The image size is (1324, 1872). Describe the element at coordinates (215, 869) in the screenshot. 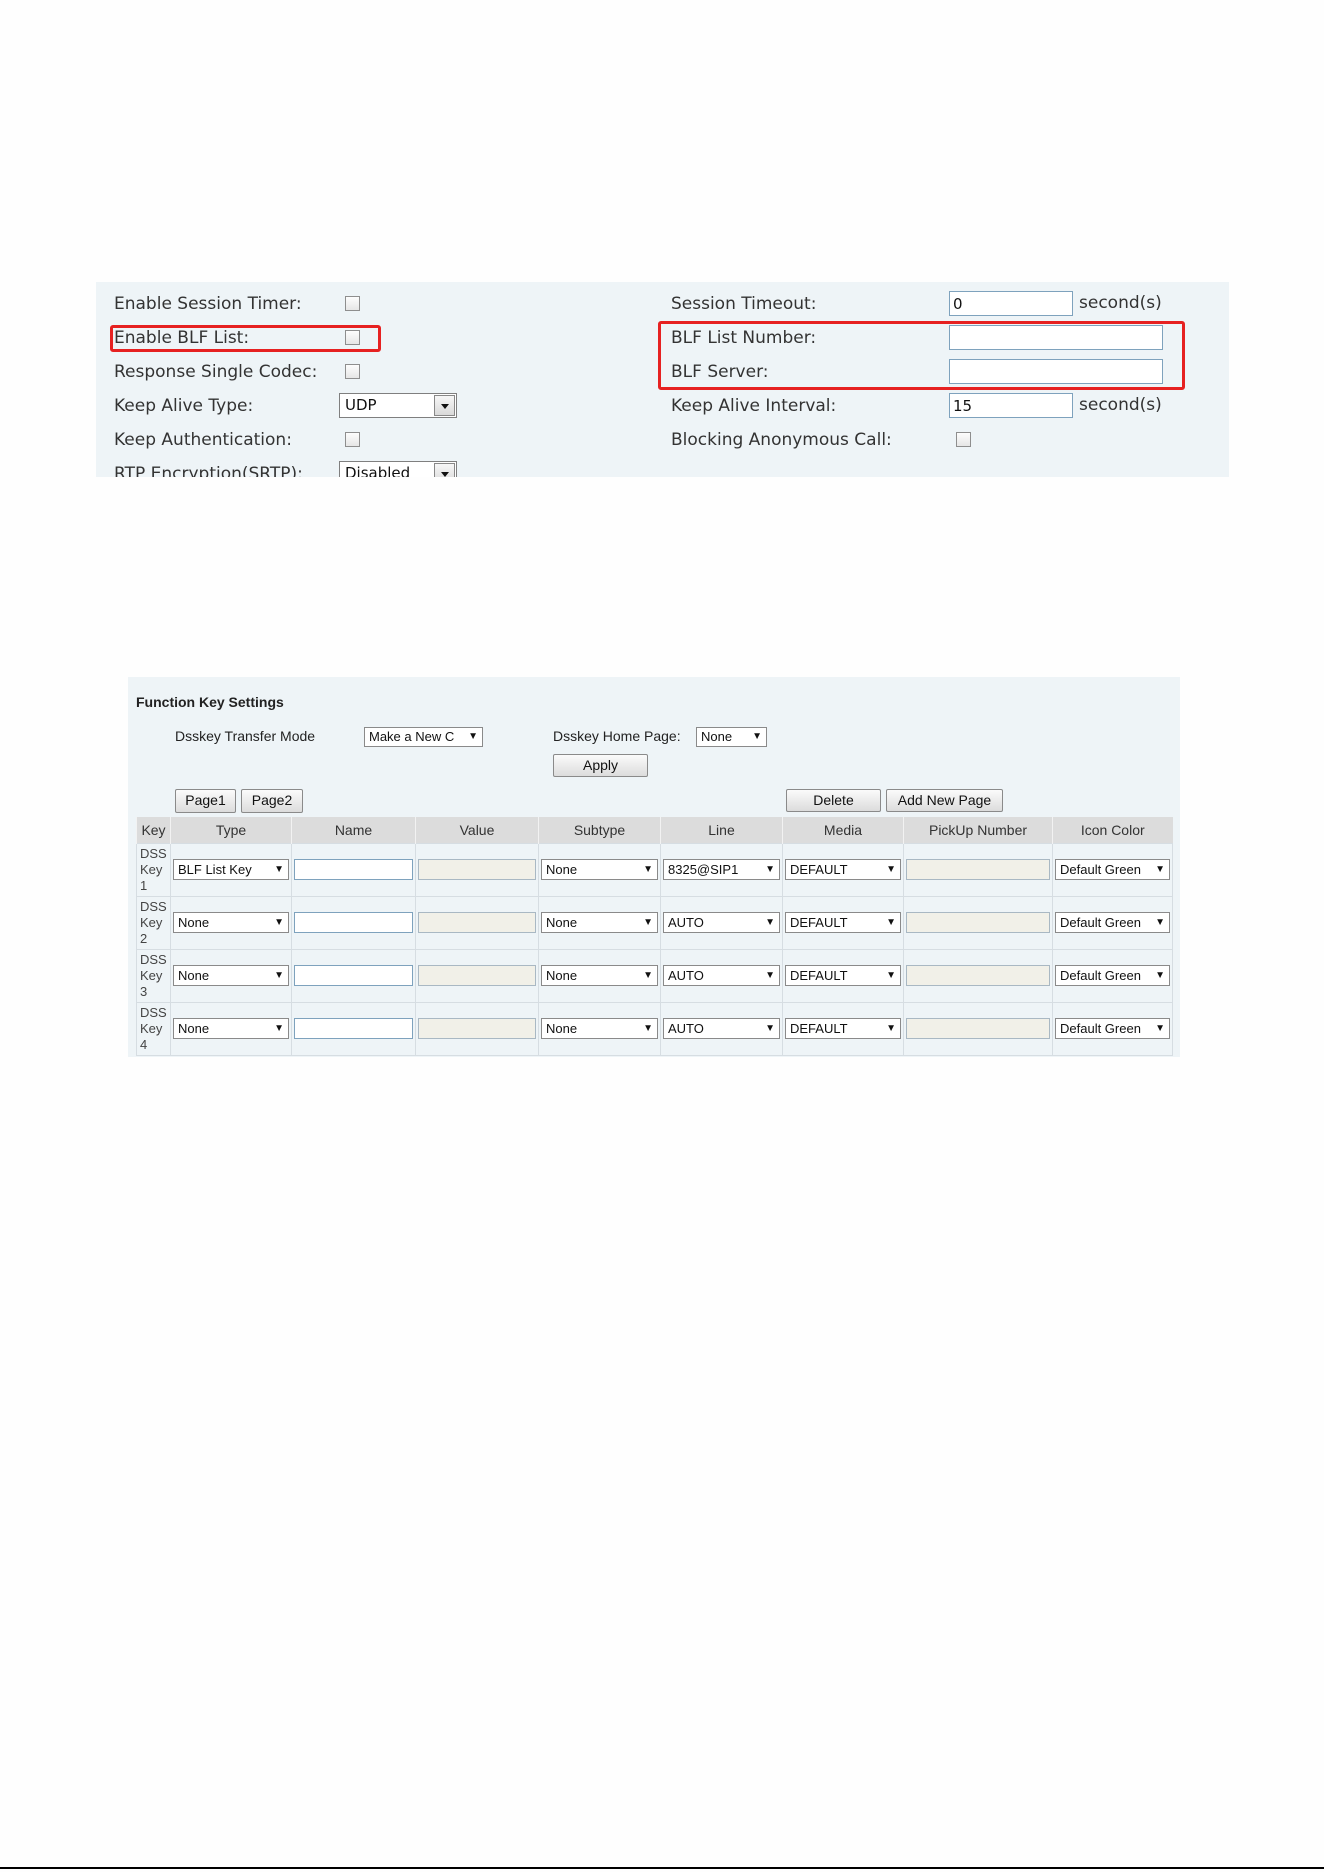

I see `type-value: BLF List Key` at that location.